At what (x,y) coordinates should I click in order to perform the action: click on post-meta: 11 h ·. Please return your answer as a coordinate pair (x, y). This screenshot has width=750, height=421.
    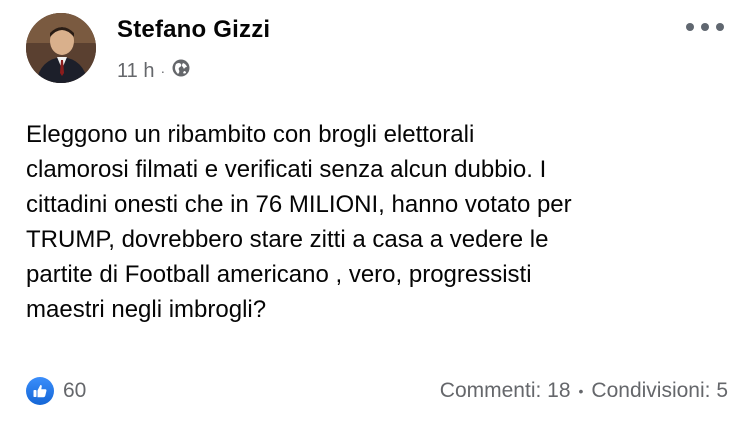
    Looking at the image, I should click on (154, 71).